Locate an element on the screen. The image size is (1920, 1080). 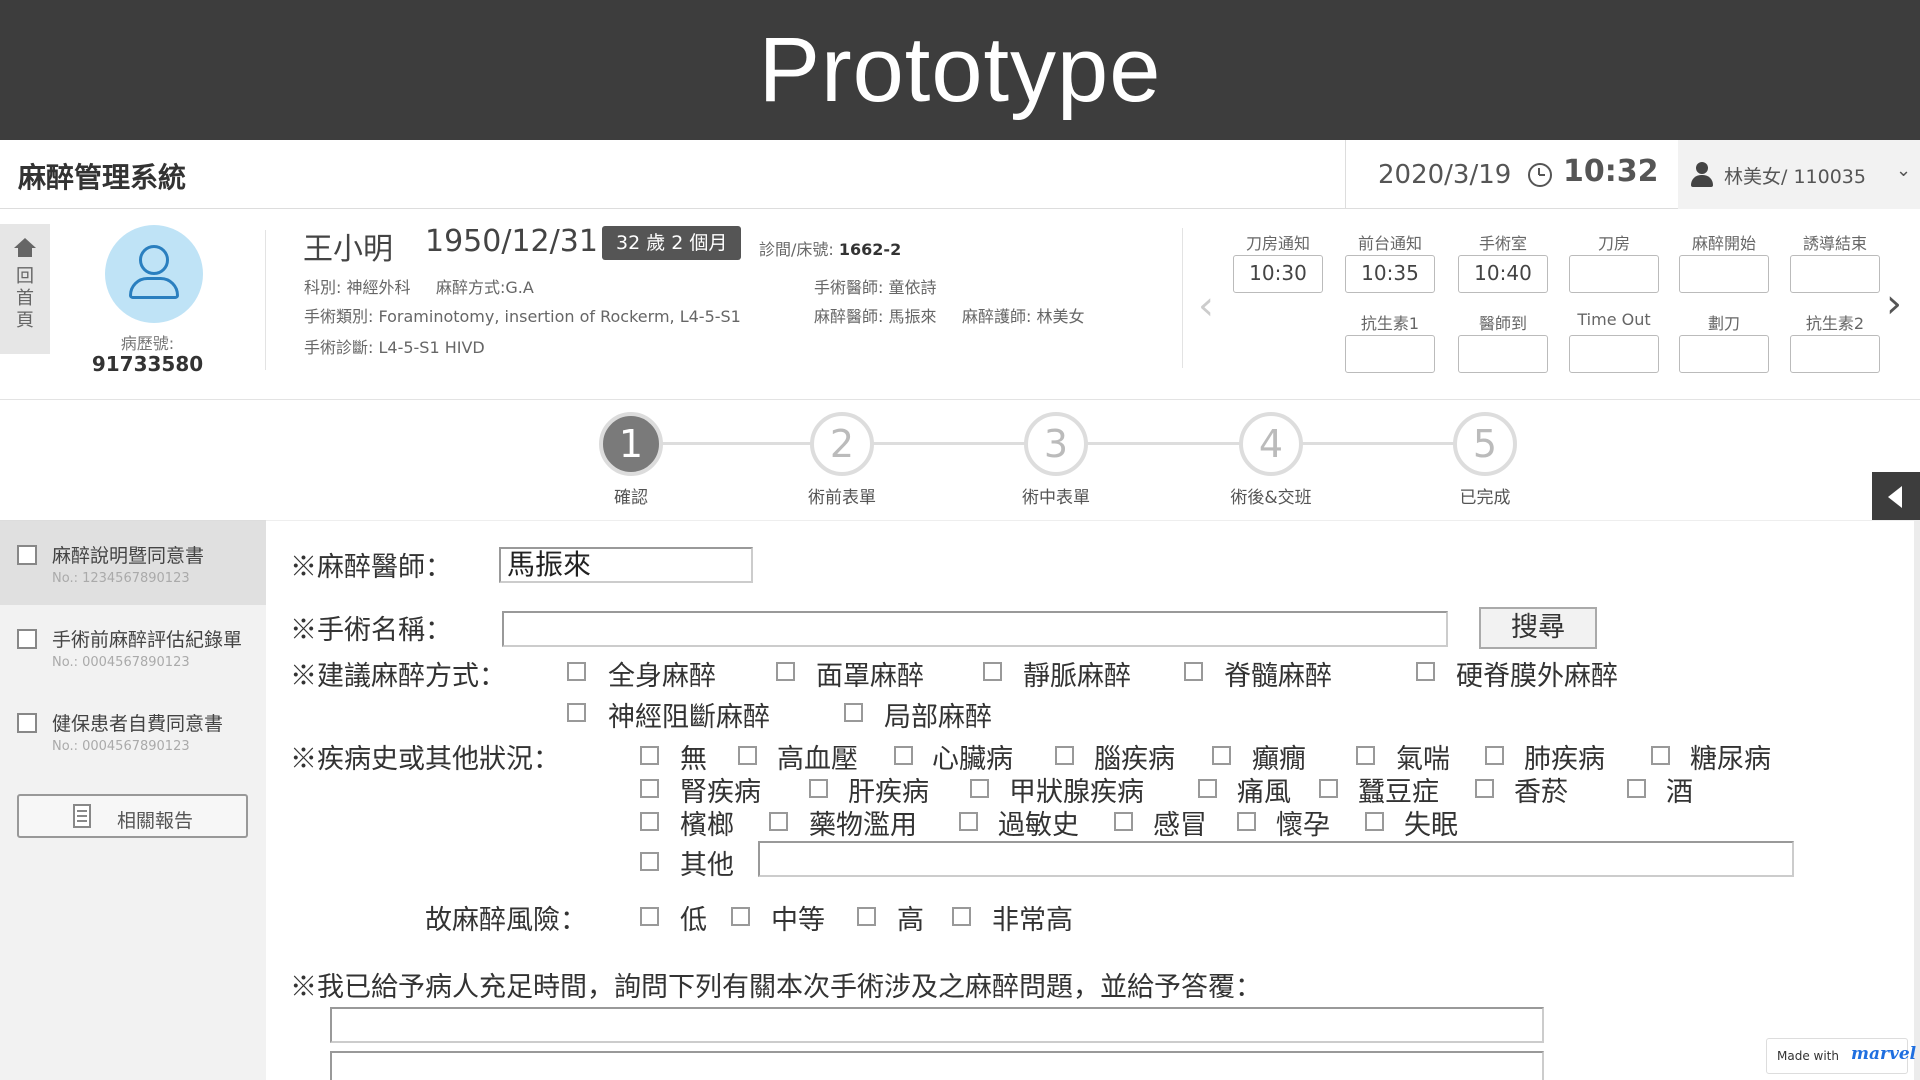
time-field: 10:30 is located at coordinates (1278, 274).